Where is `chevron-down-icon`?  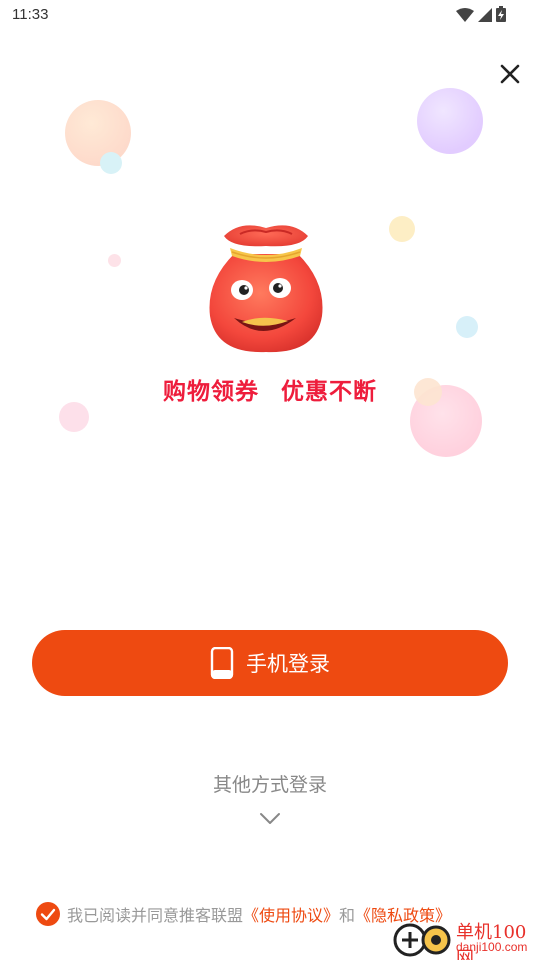 chevron-down-icon is located at coordinates (270, 819).